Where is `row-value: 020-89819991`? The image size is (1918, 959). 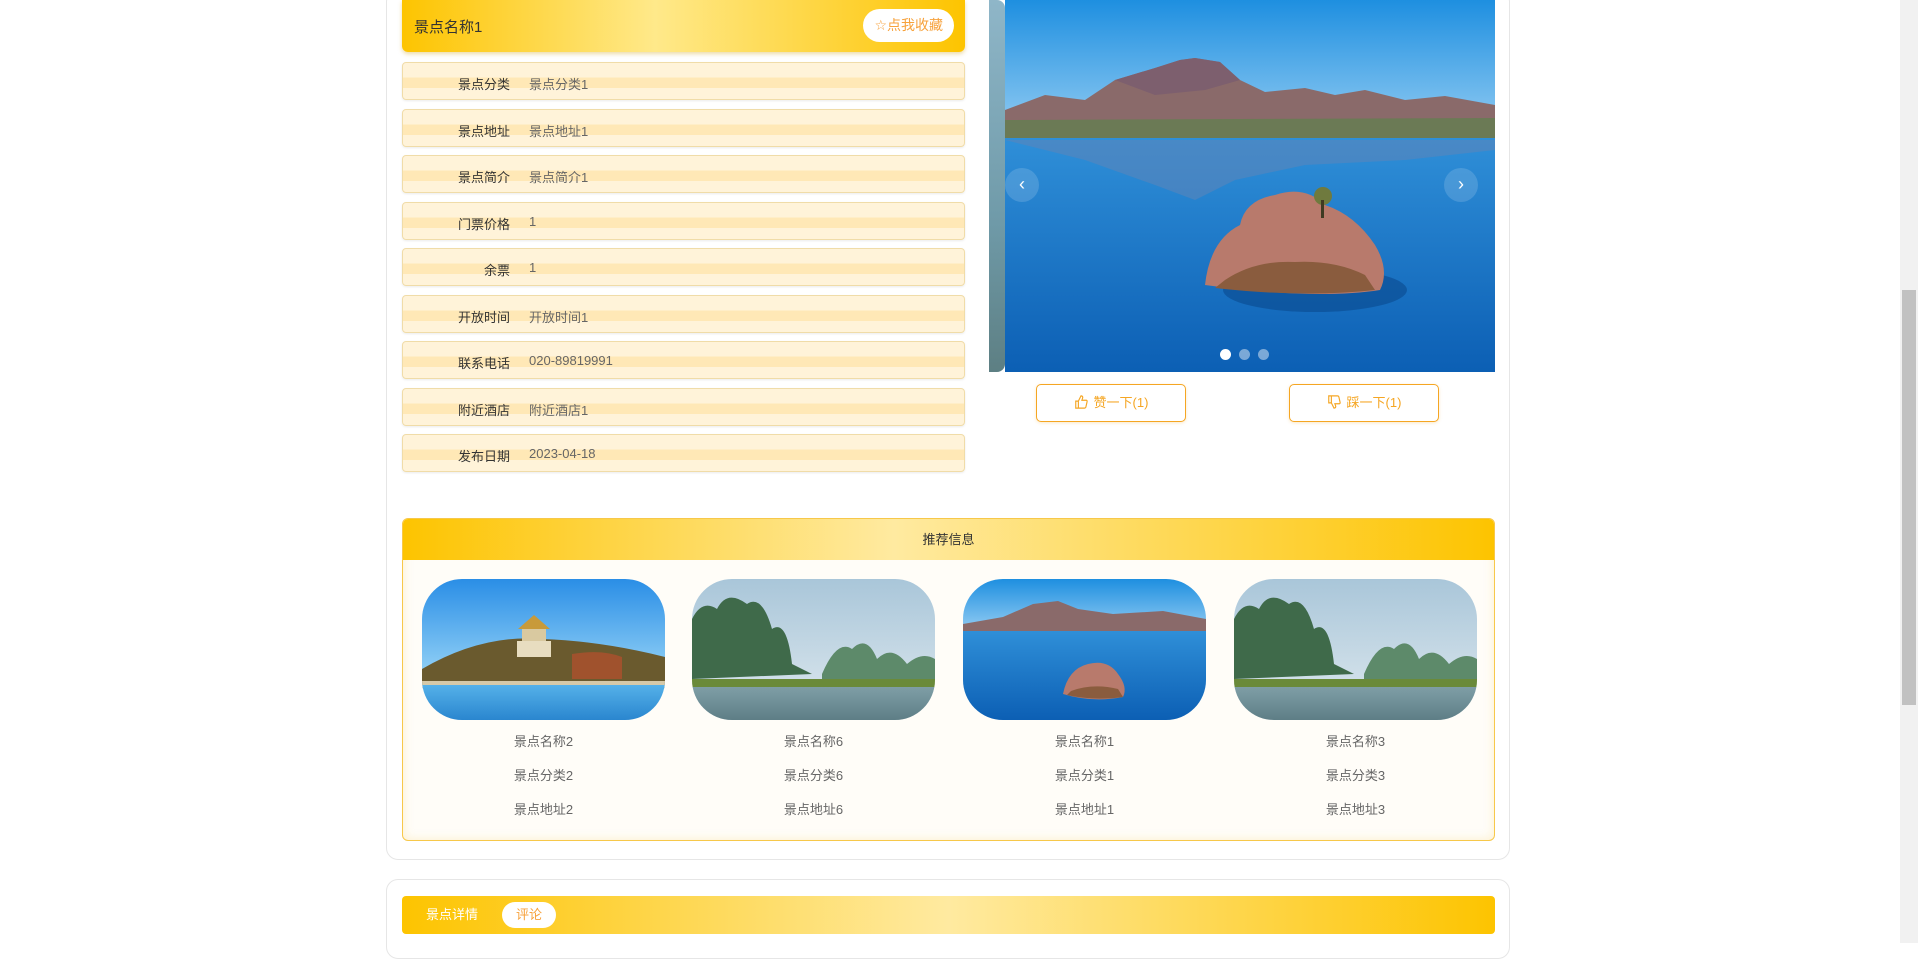 row-value: 020-89819991 is located at coordinates (571, 360).